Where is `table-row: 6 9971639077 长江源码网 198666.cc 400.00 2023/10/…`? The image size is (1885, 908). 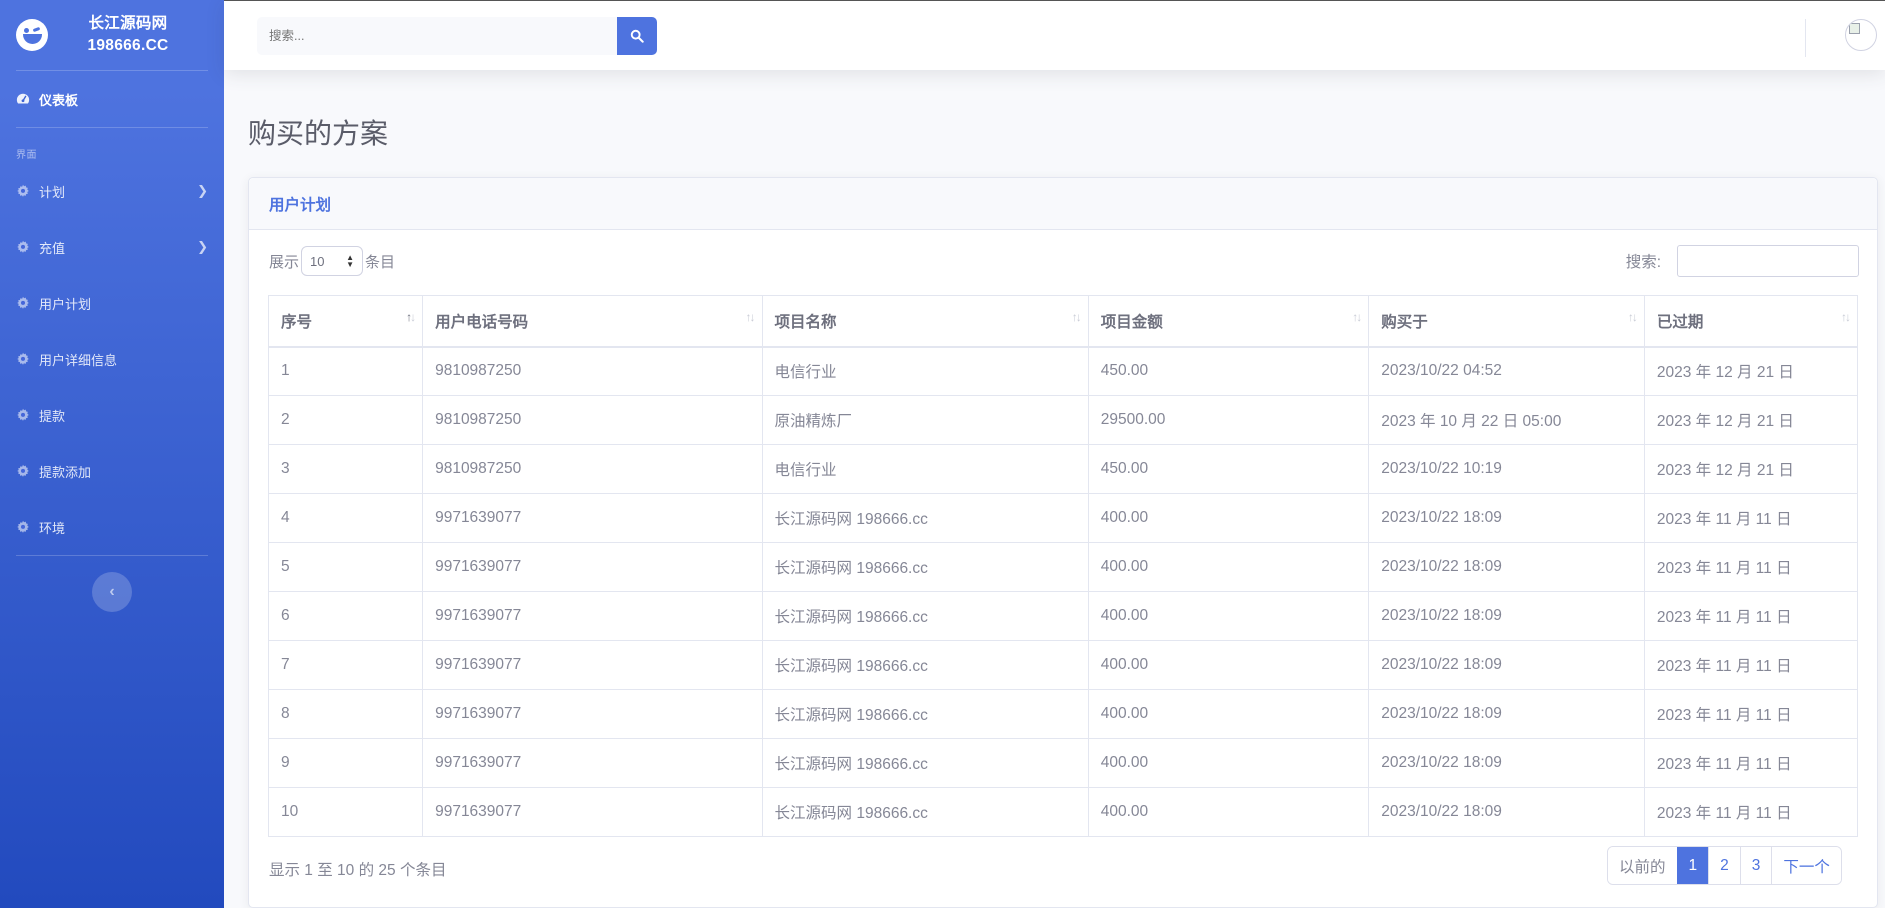 table-row: 6 9971639077 长江源码网 198666.cc 400.00 2023/10/… is located at coordinates (1063, 616).